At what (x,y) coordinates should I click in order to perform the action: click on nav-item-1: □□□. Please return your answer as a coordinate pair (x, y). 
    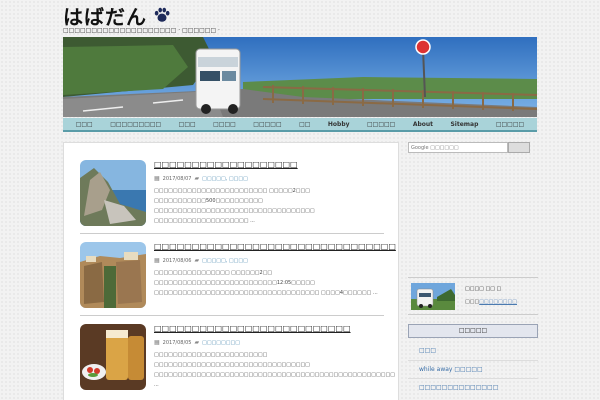
    Looking at the image, I should click on (84, 124).